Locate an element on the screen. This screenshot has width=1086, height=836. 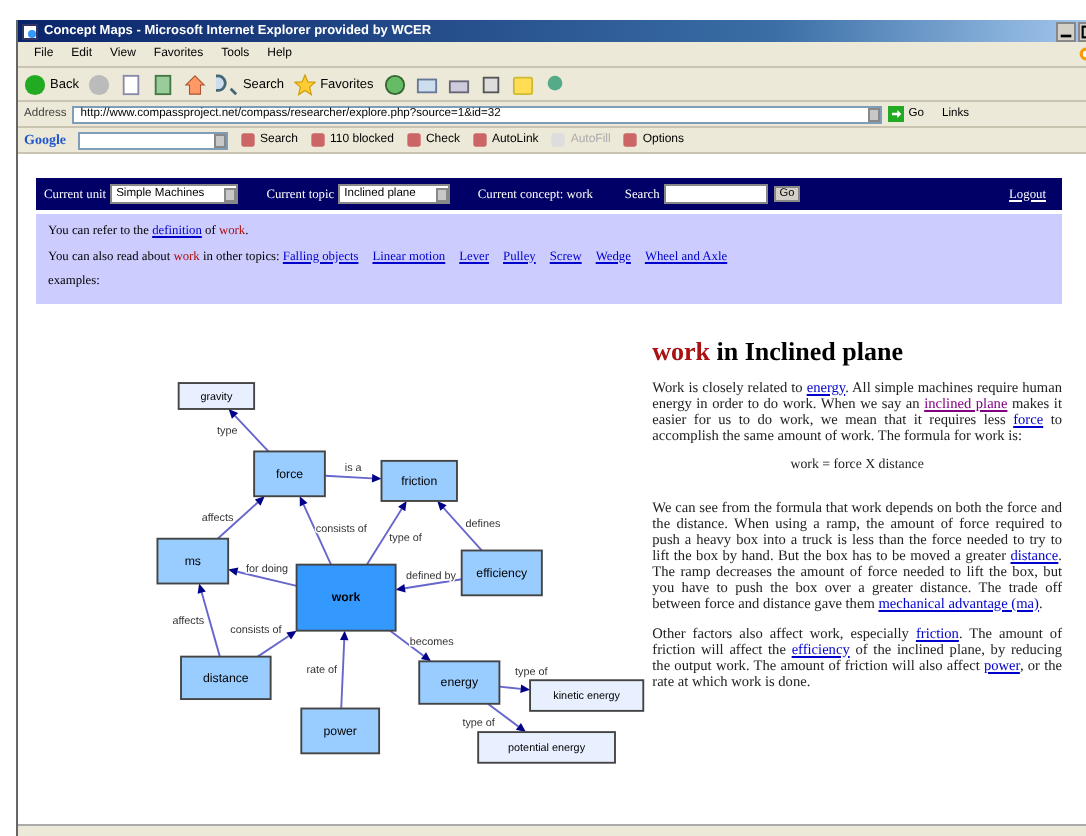
back-icon is located at coordinates (35, 84).